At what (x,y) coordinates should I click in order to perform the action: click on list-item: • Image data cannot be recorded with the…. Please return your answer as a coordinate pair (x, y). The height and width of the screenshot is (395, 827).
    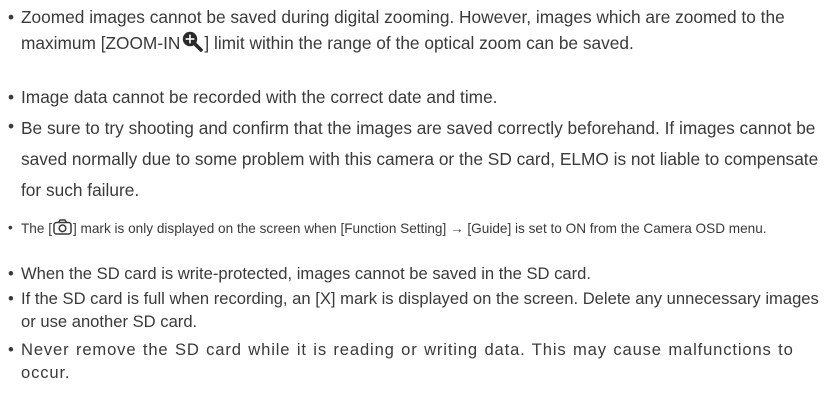
    Looking at the image, I should click on (414, 97).